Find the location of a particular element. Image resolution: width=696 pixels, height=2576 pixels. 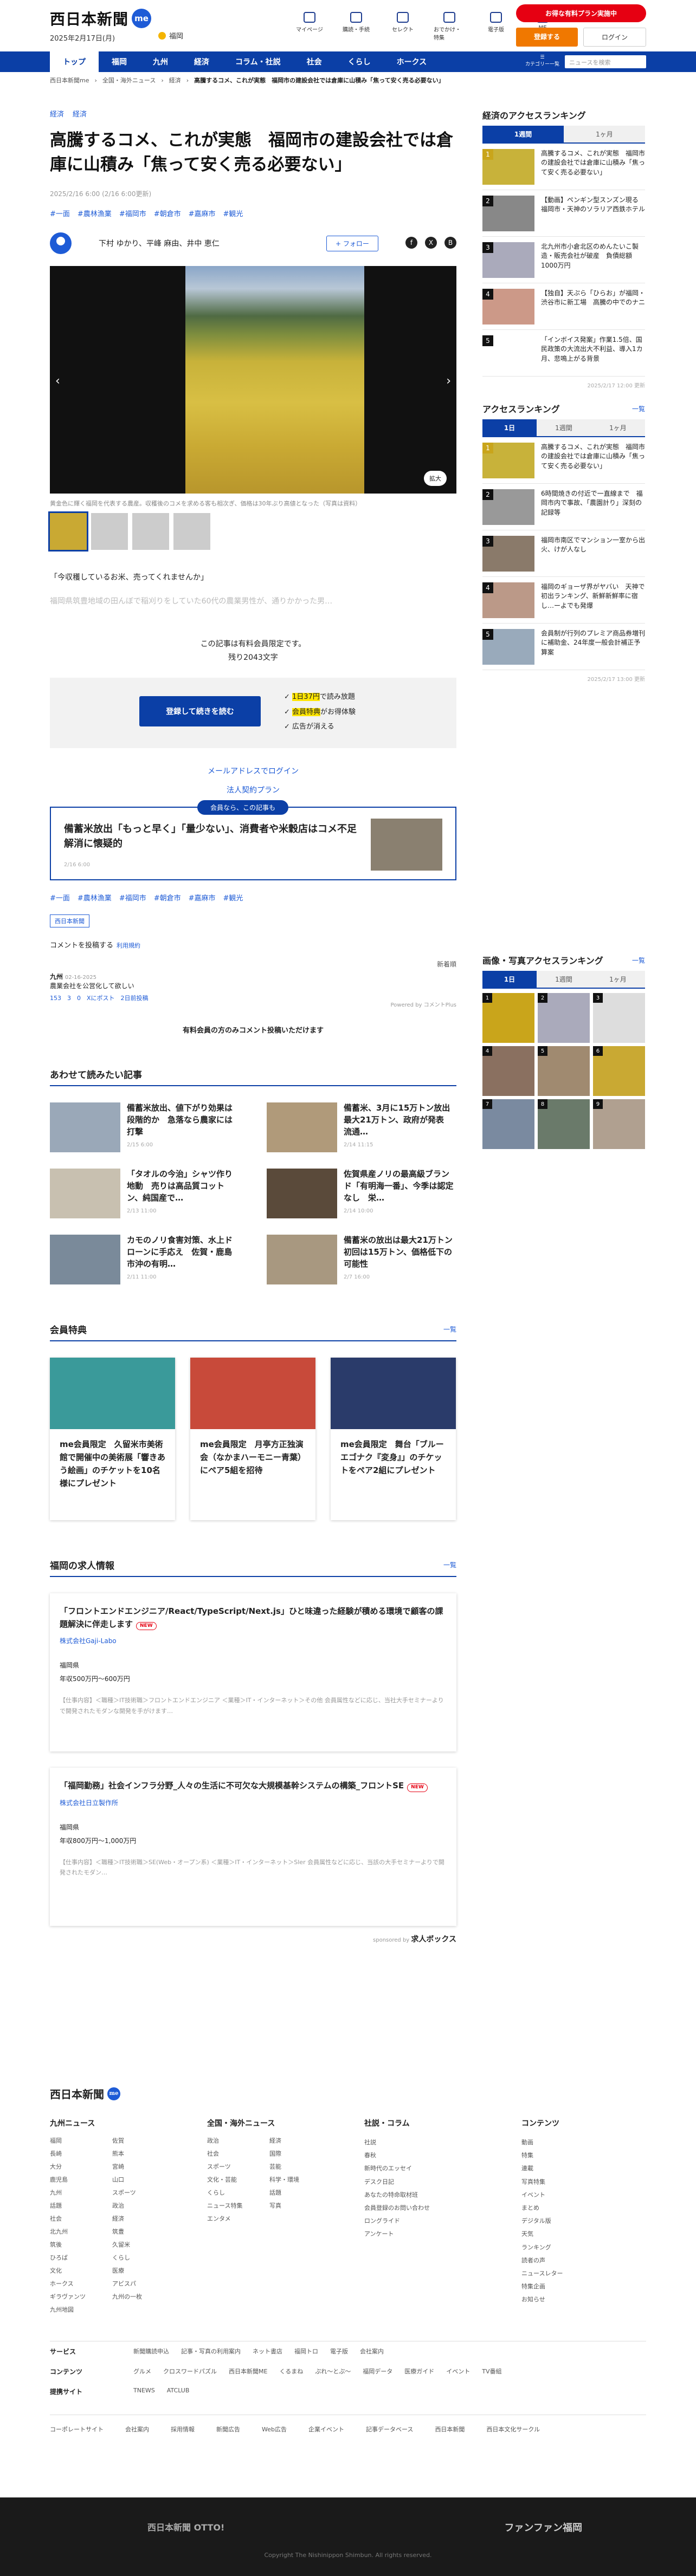

footer-link: グルメ is located at coordinates (142, 2371).